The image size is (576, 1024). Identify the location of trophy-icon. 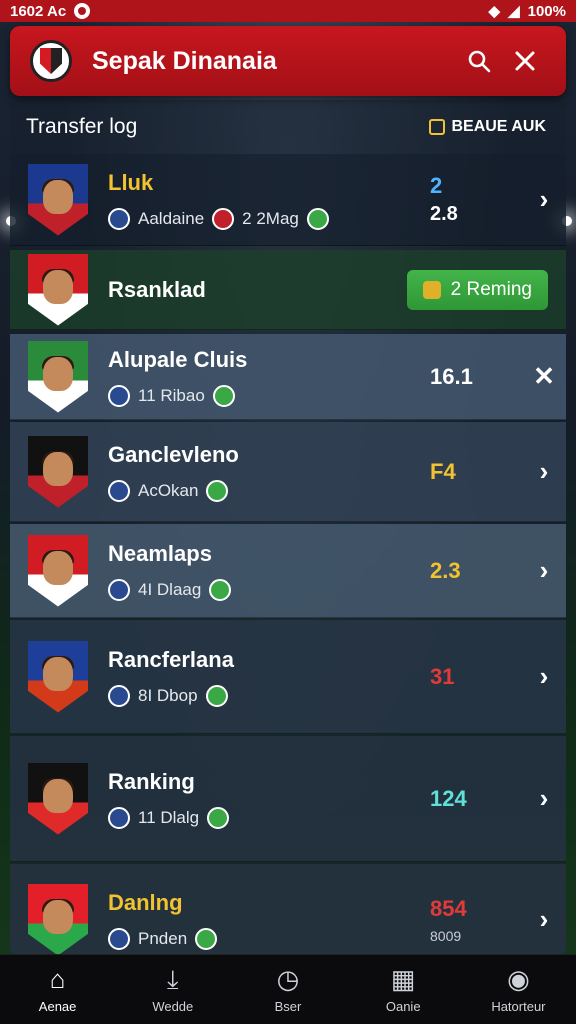
(431, 289).